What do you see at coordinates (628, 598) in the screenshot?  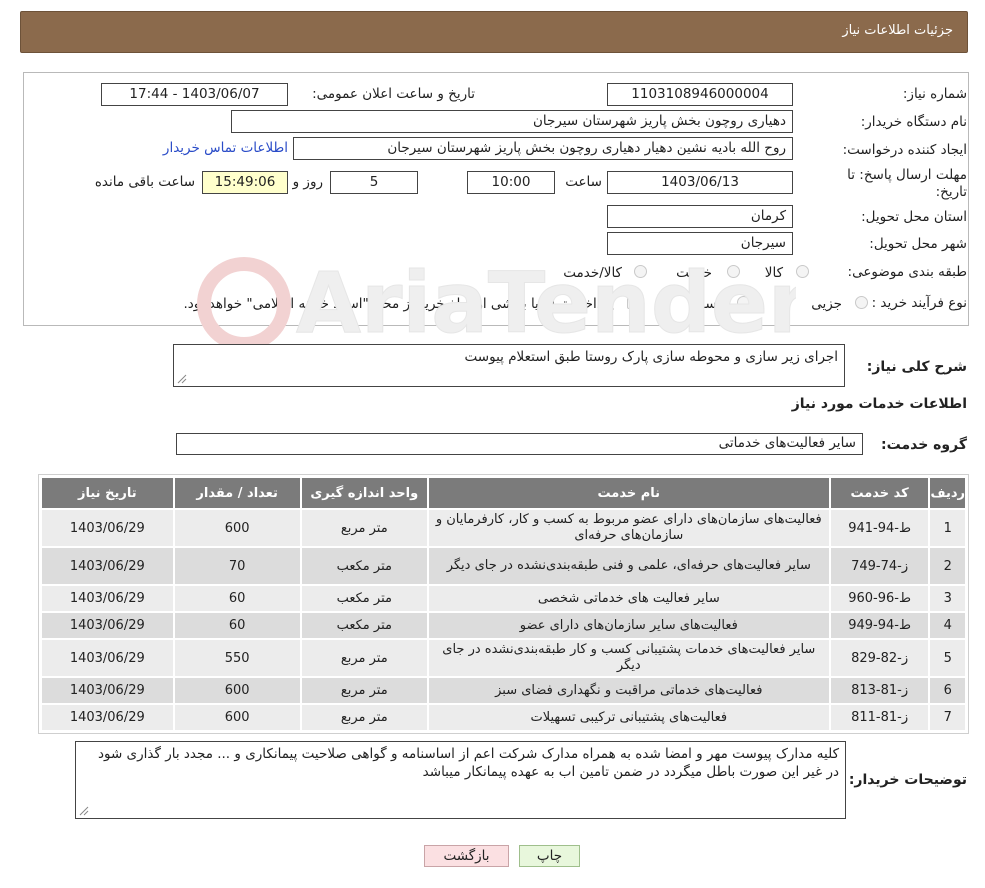 I see `cell-service-name: سایر فعالیت های خدماتی شخصی` at bounding box center [628, 598].